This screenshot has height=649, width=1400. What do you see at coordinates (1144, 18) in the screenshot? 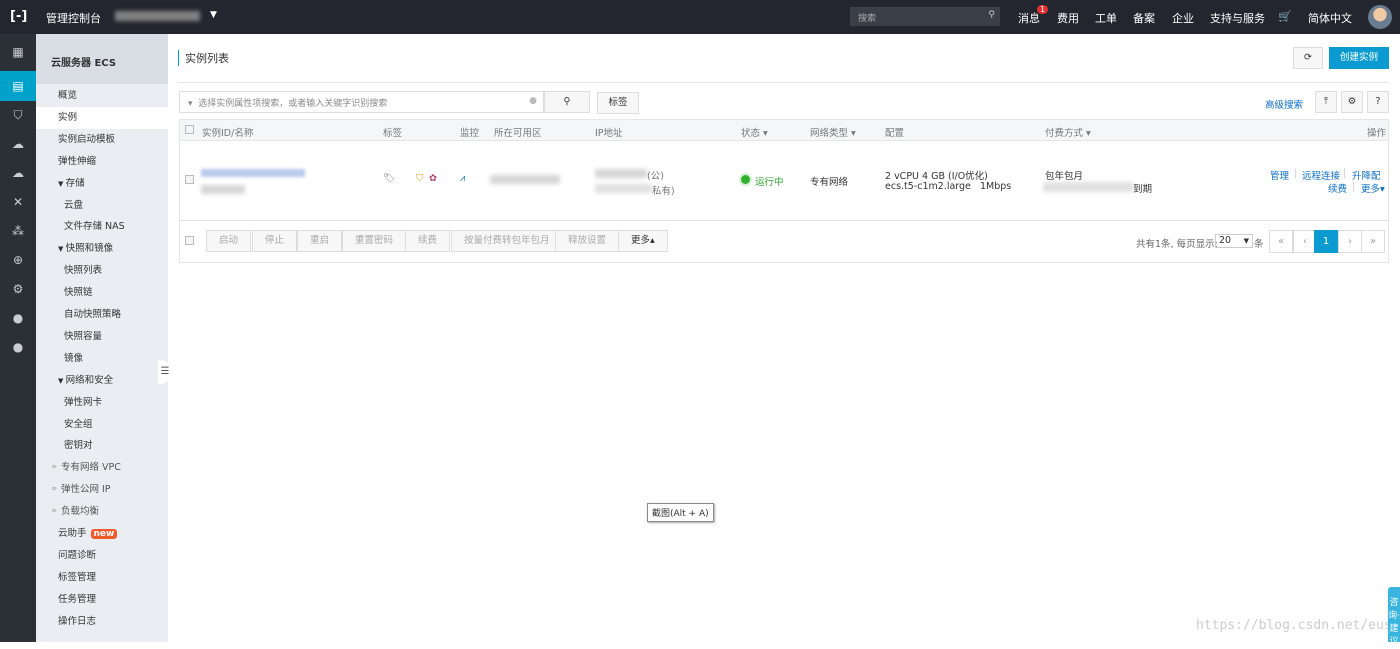
I see `nav-icp: 备案` at bounding box center [1144, 18].